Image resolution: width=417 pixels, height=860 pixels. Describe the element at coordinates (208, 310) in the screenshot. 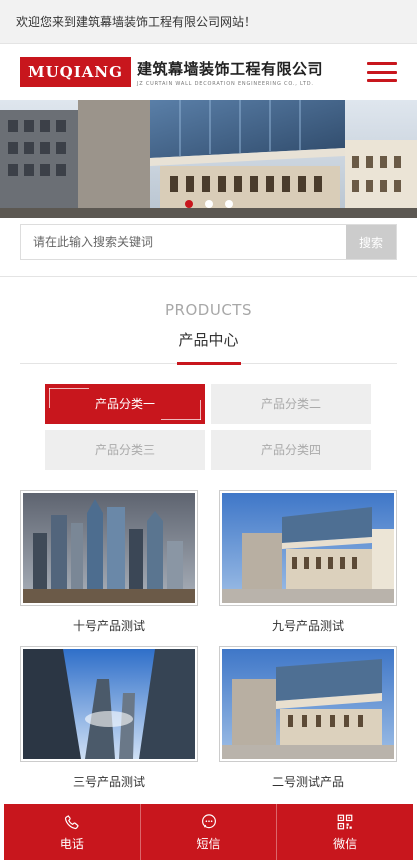

I see `section-title-en: PRODUCTS` at that location.